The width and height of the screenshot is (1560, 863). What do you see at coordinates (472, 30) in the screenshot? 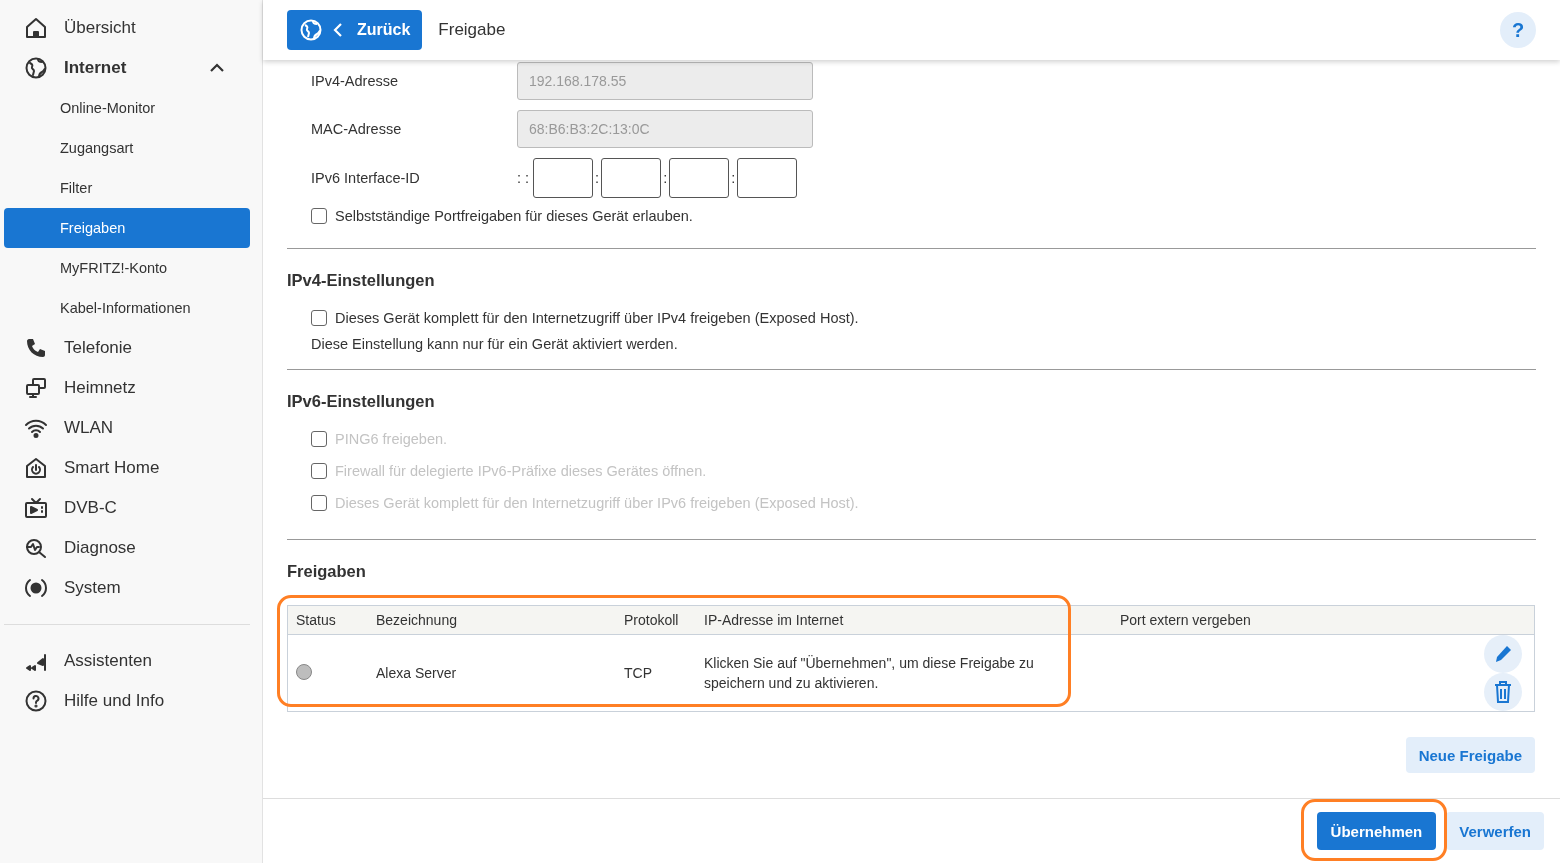
I see `page-title: Freigabe` at bounding box center [472, 30].